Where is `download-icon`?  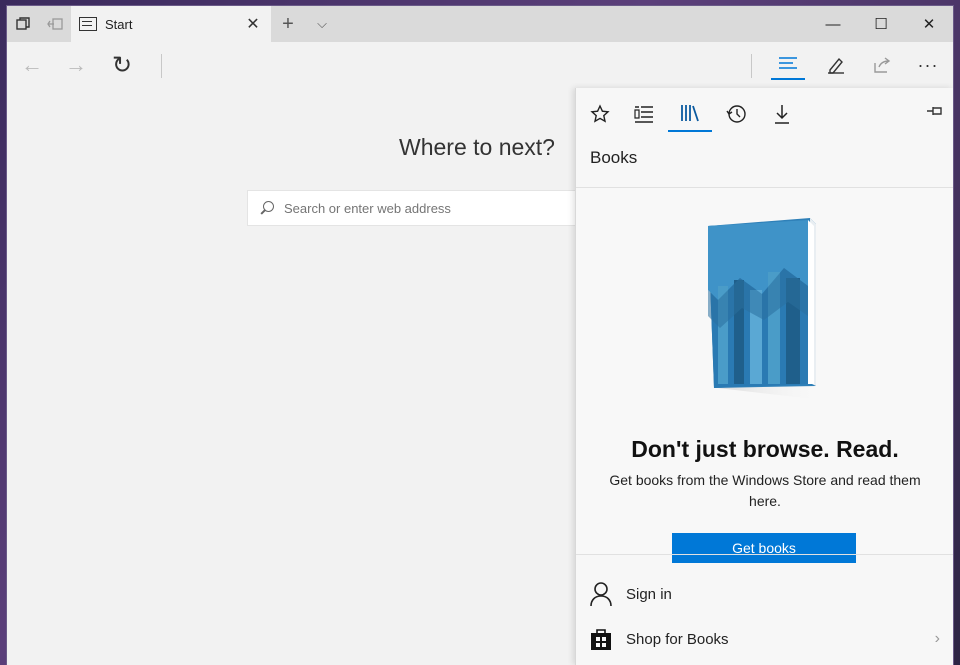
download-icon is located at coordinates (782, 114).